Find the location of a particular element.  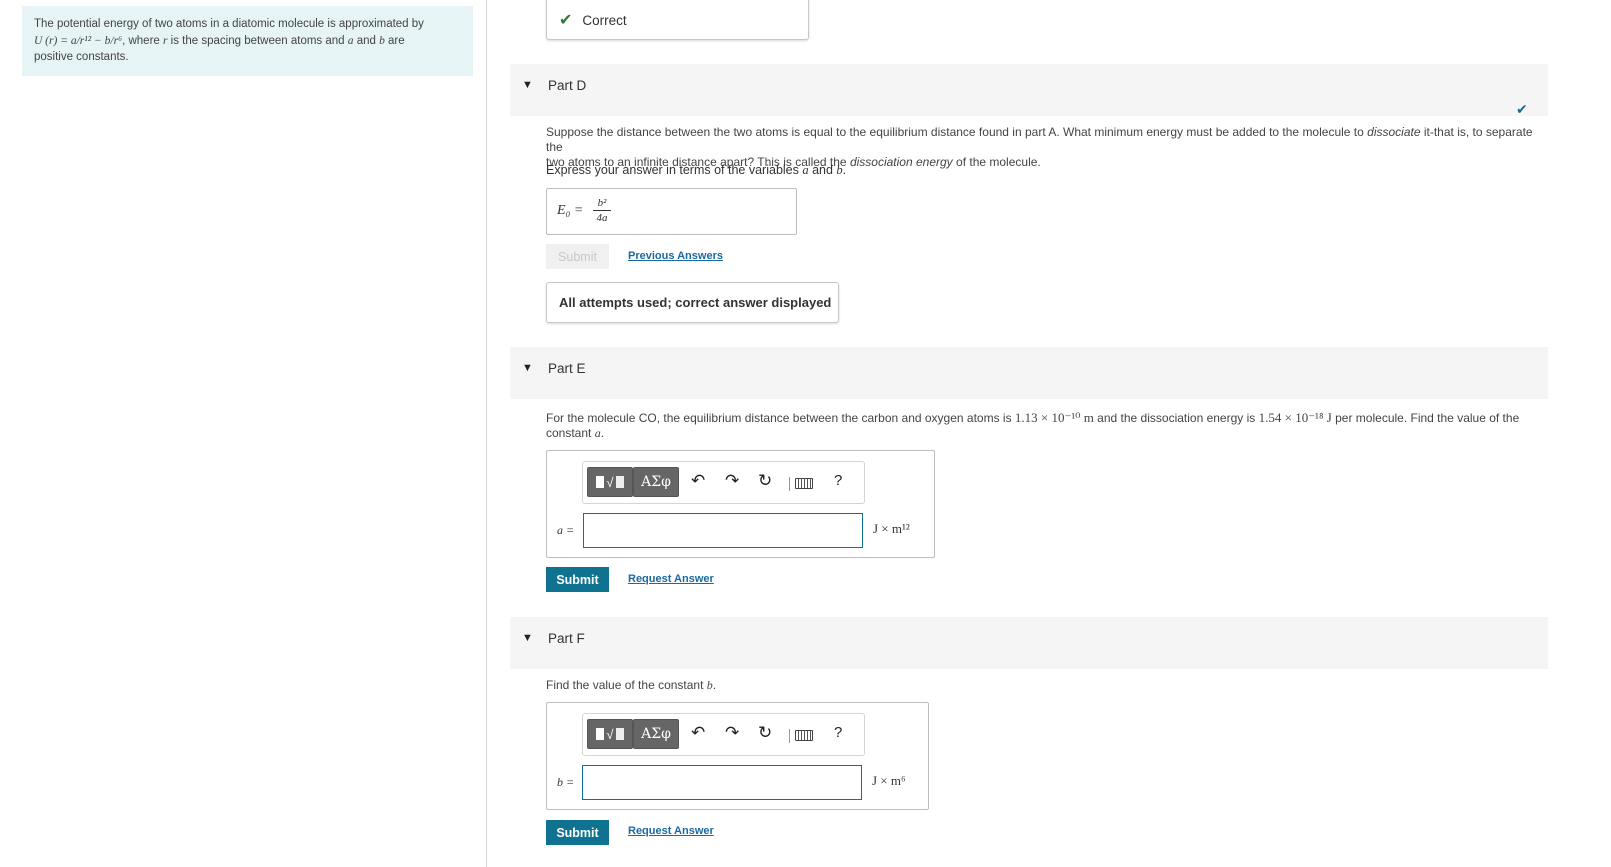

question-text: constant is located at coordinates (570, 433).